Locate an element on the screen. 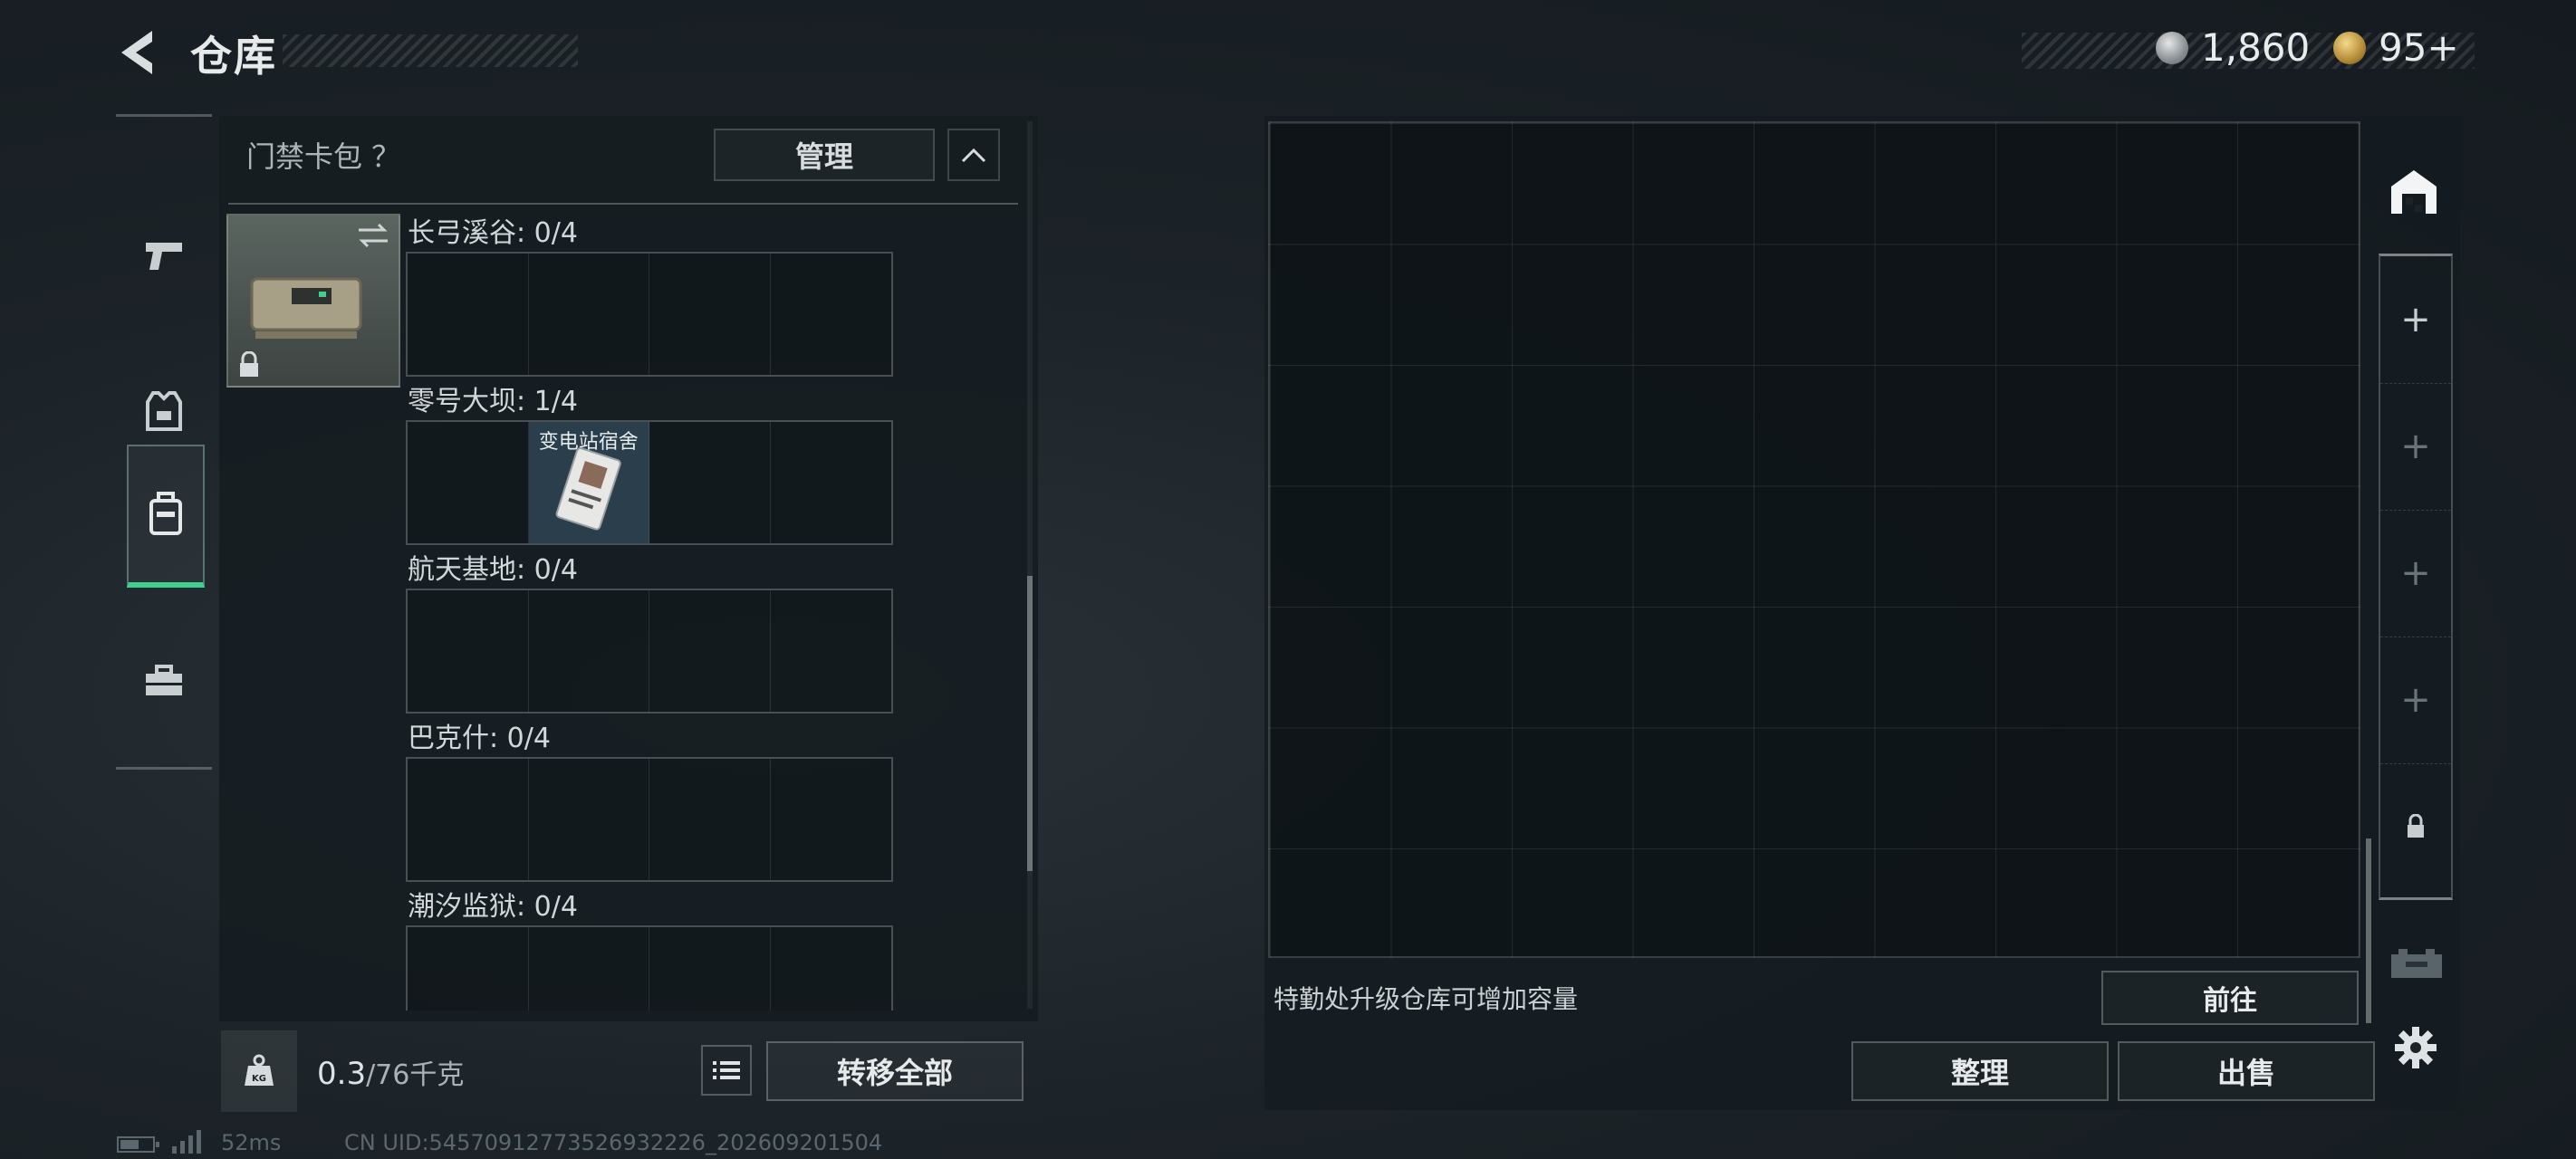  gear-icon is located at coordinates (2415, 1047).